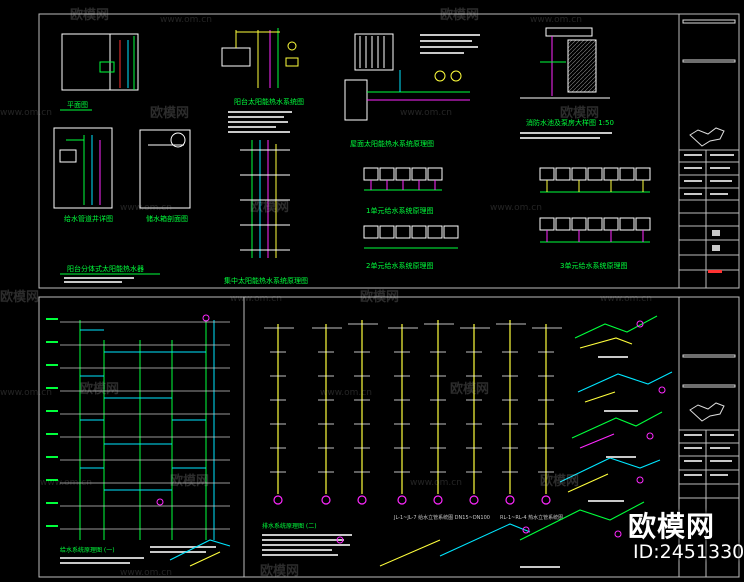 This screenshot has height=582, width=744. Describe the element at coordinates (436, 483) in the screenshot. I see `watermark-url-12: www.om.cn` at that location.